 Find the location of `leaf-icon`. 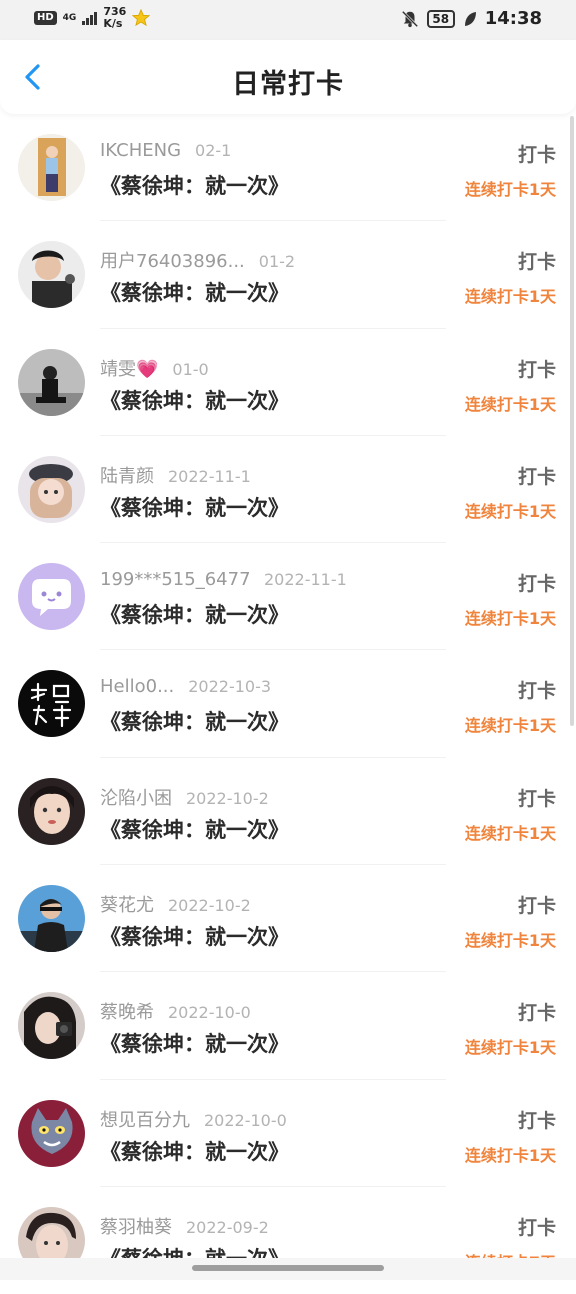

leaf-icon is located at coordinates (470, 19).